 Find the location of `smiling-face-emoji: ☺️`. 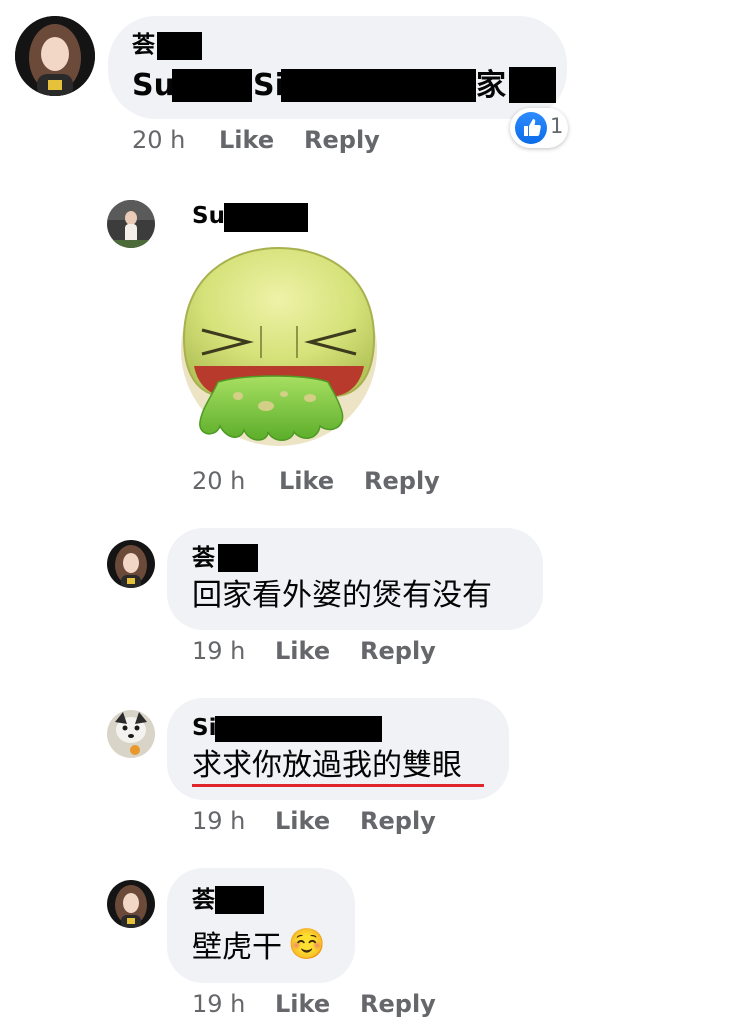

smiling-face-emoji: ☺️ is located at coordinates (307, 944).